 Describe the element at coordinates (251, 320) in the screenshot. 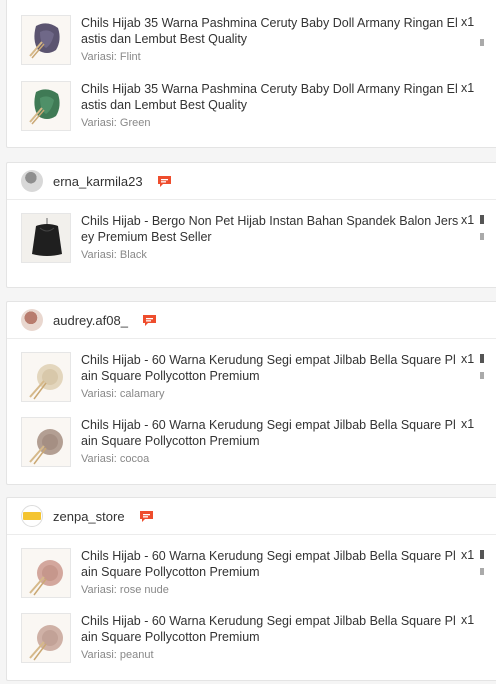

I see `shop-header: audrey.af08_` at that location.